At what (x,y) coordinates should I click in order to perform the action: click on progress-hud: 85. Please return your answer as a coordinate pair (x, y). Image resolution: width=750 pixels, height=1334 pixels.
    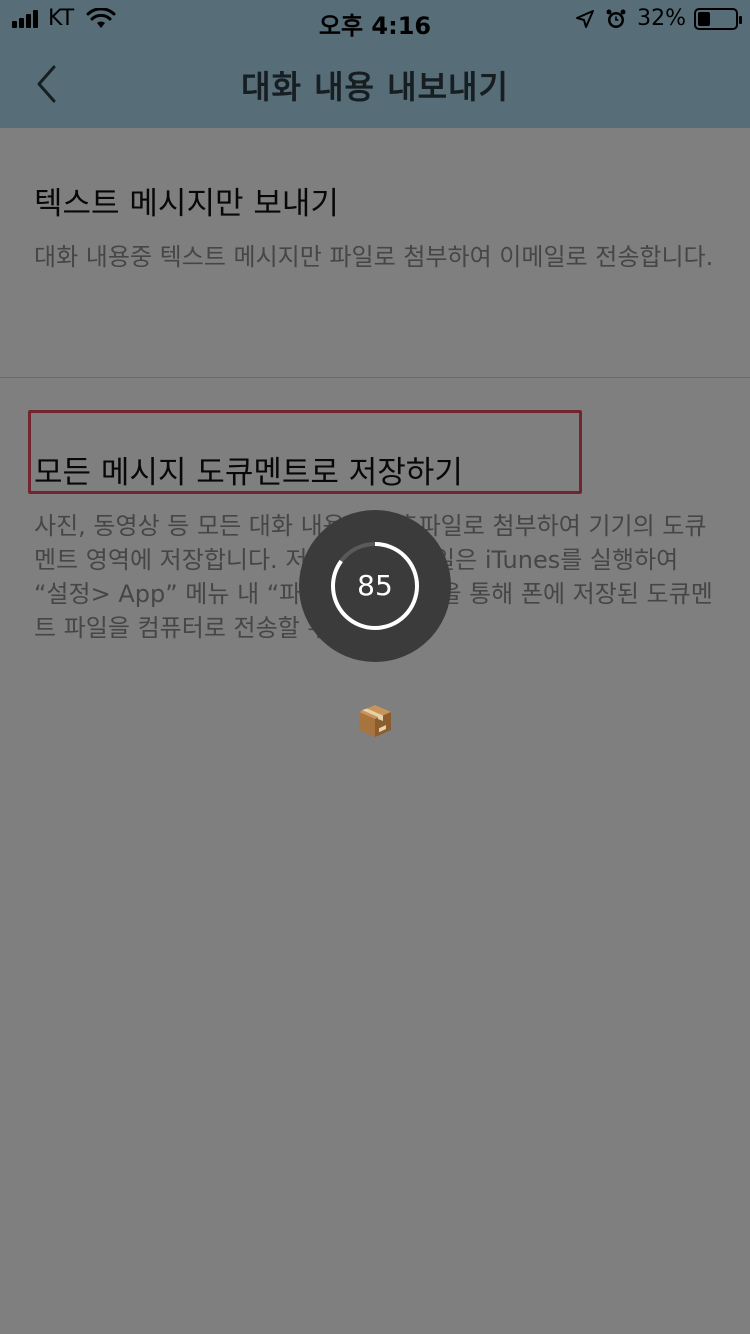
    Looking at the image, I should click on (375, 586).